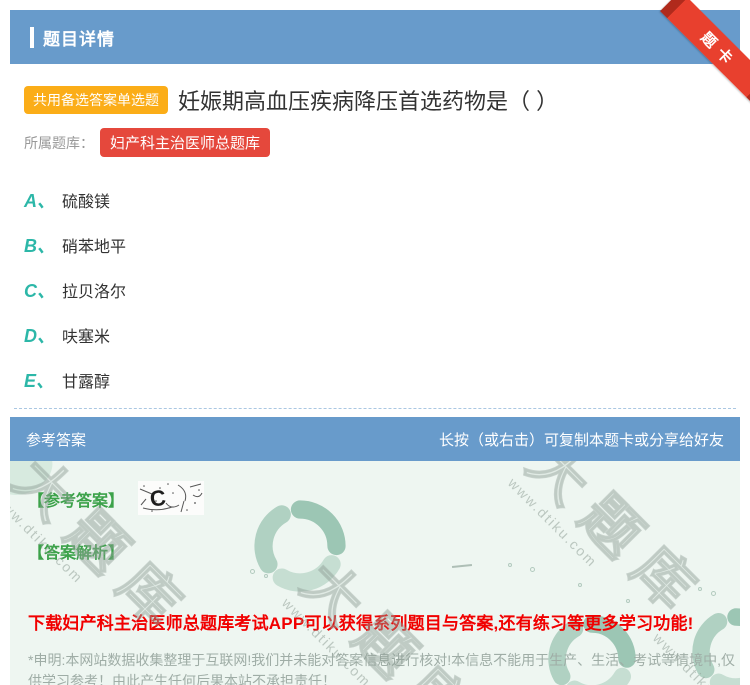 The height and width of the screenshot is (685, 750). I want to click on question-text: 妊娠期高血压疾病降压首选药物是（ ）, so click(368, 101).